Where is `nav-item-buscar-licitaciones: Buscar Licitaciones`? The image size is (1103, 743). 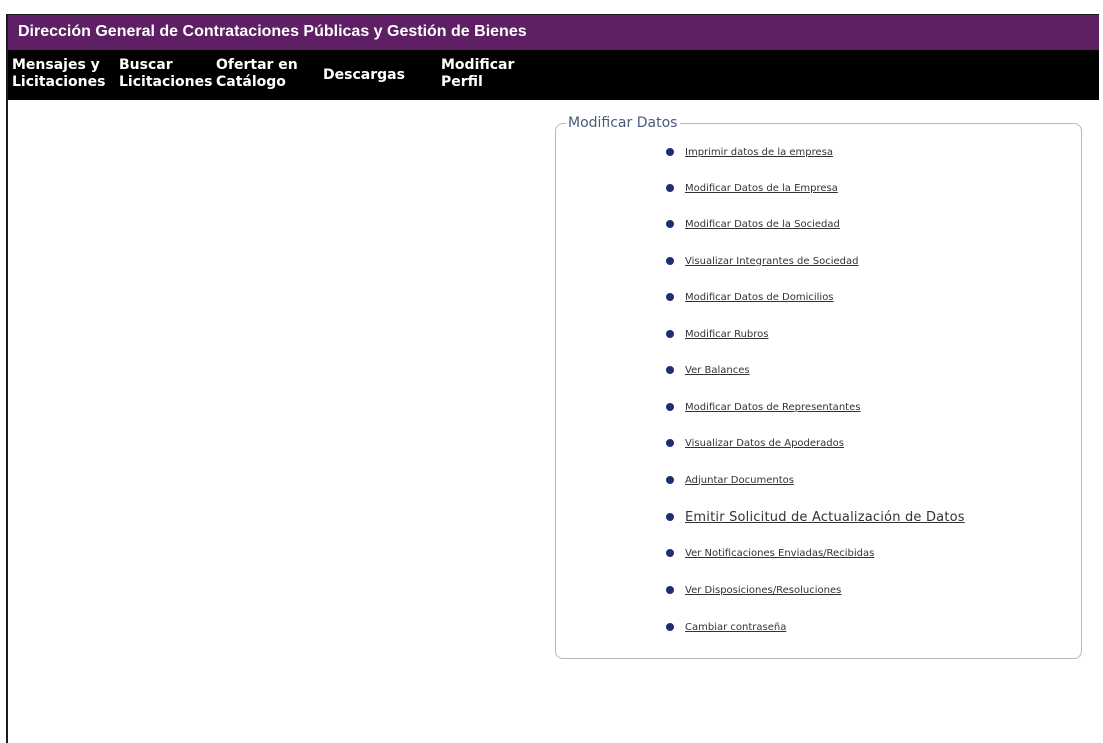
nav-item-buscar-licitaciones: Buscar Licitaciones is located at coordinates (165, 74).